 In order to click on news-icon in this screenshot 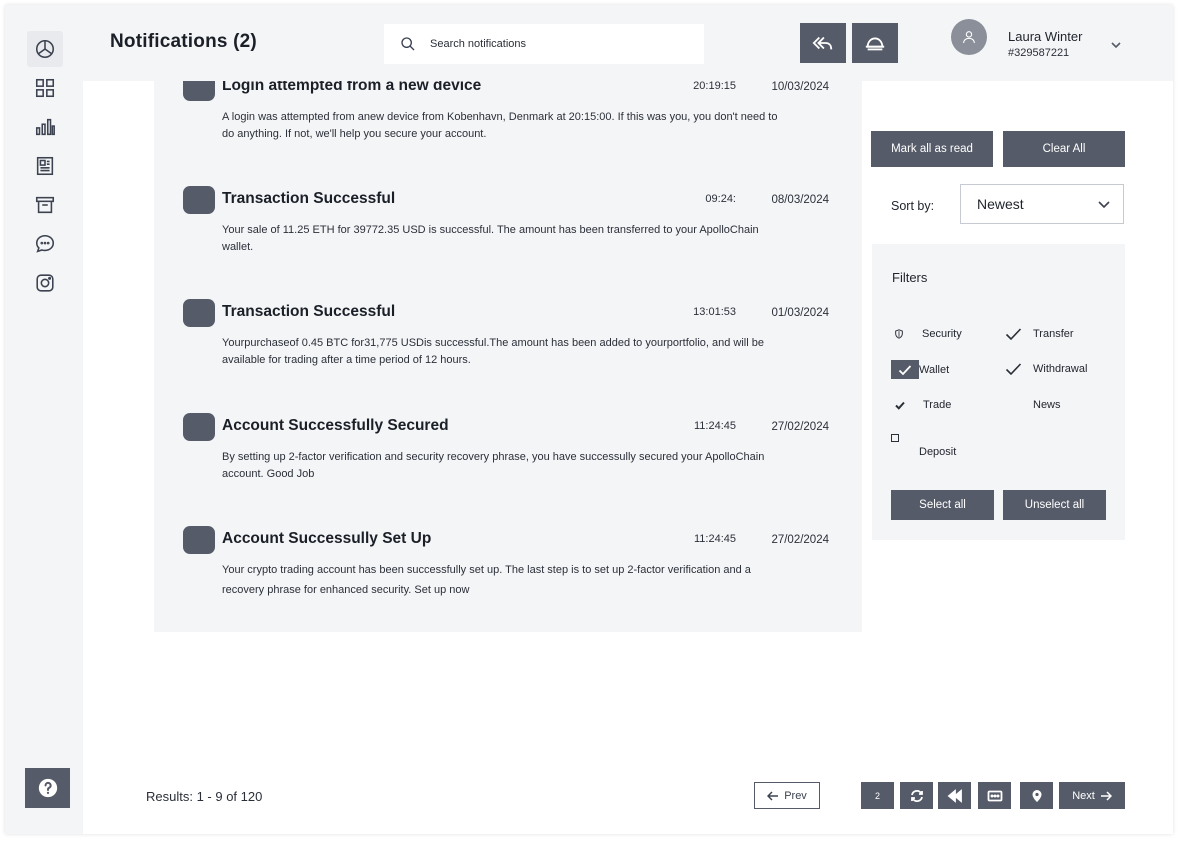, I will do `click(45, 166)`.